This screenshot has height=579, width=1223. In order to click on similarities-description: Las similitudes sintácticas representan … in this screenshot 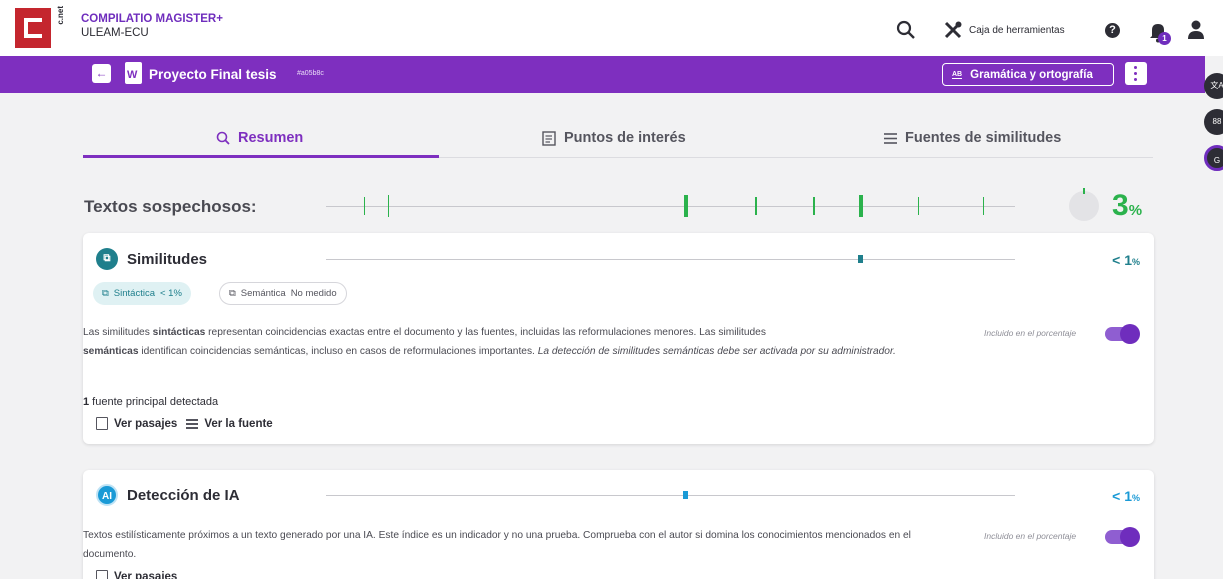, I will do `click(528, 342)`.